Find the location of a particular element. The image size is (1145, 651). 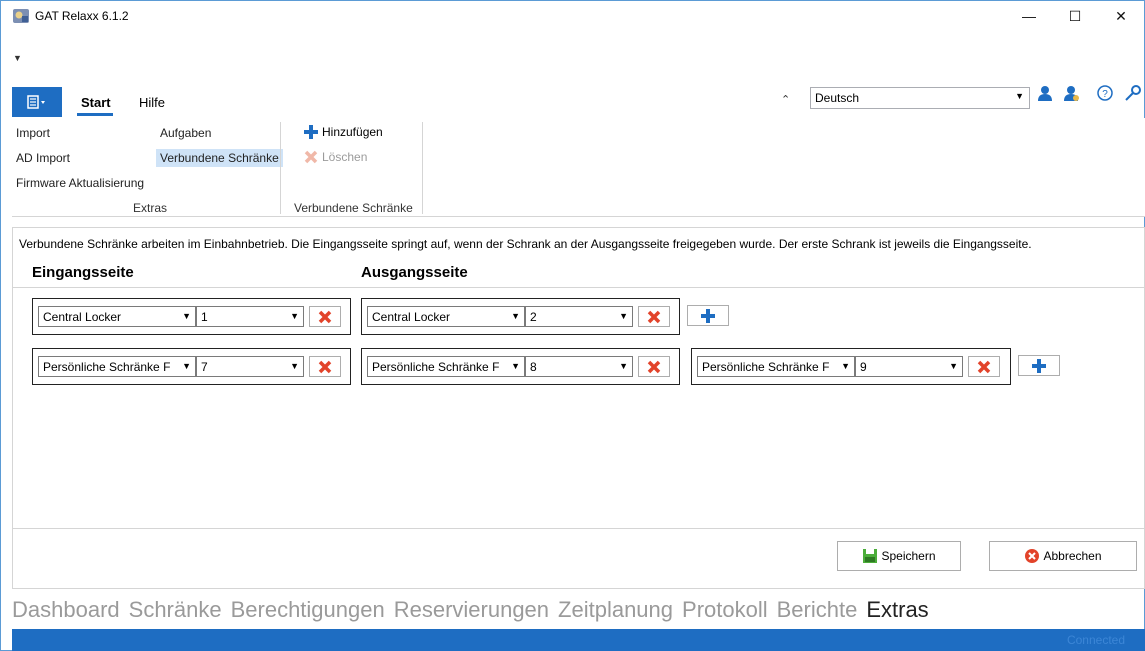

cancel-icon is located at coordinates (1032, 556).